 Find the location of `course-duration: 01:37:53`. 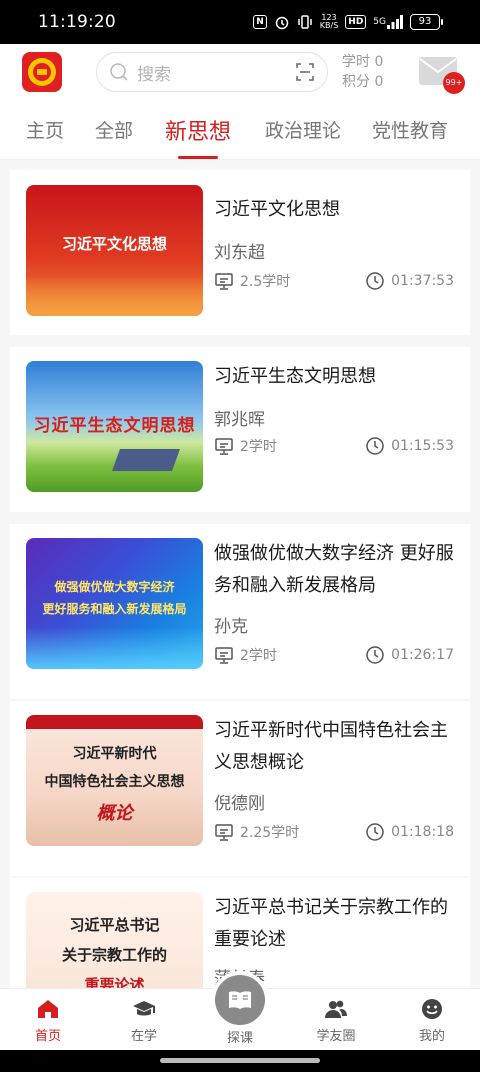

course-duration: 01:37:53 is located at coordinates (409, 281).